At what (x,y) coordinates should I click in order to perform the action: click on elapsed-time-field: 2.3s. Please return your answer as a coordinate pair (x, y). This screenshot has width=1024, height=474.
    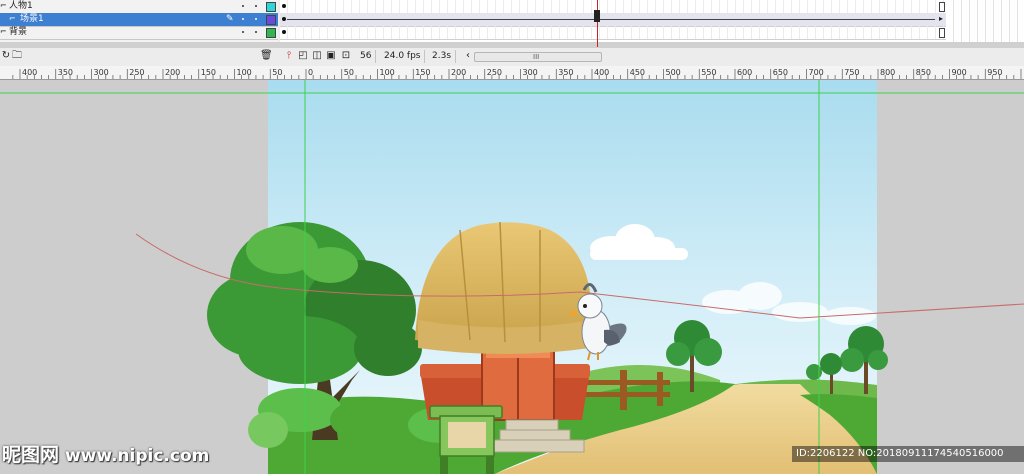
    Looking at the image, I should click on (442, 56).